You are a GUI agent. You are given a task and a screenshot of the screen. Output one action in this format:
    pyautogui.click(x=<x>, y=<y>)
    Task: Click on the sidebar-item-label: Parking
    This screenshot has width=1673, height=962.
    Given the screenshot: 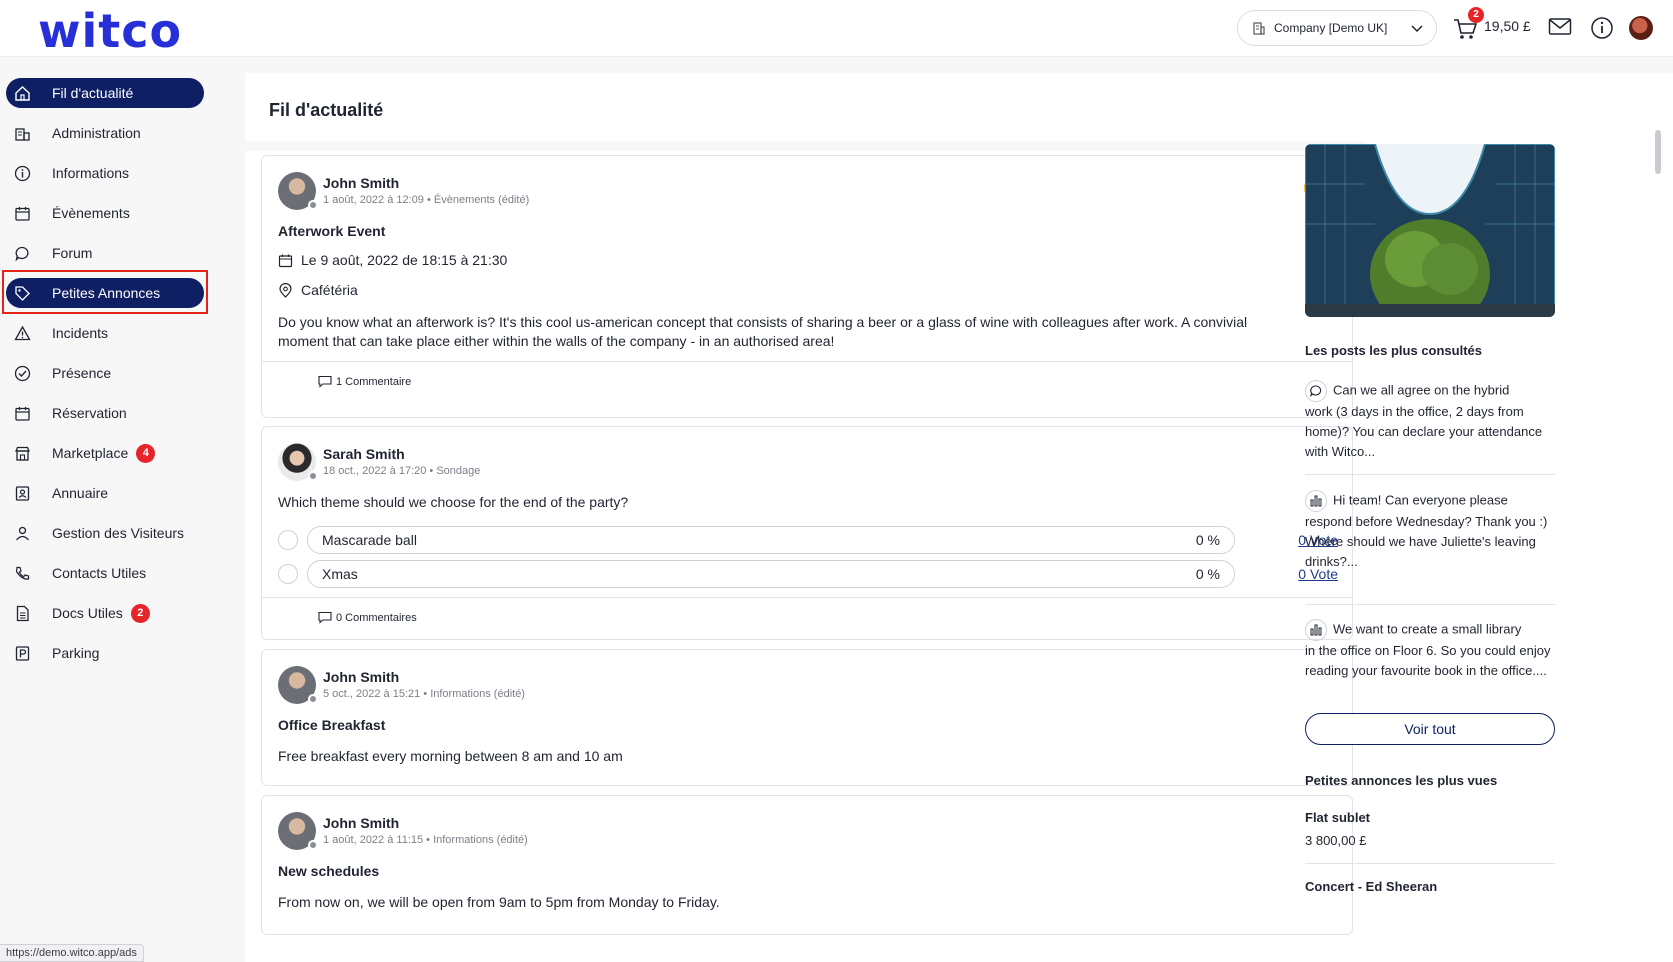 What is the action you would take?
    pyautogui.click(x=76, y=653)
    